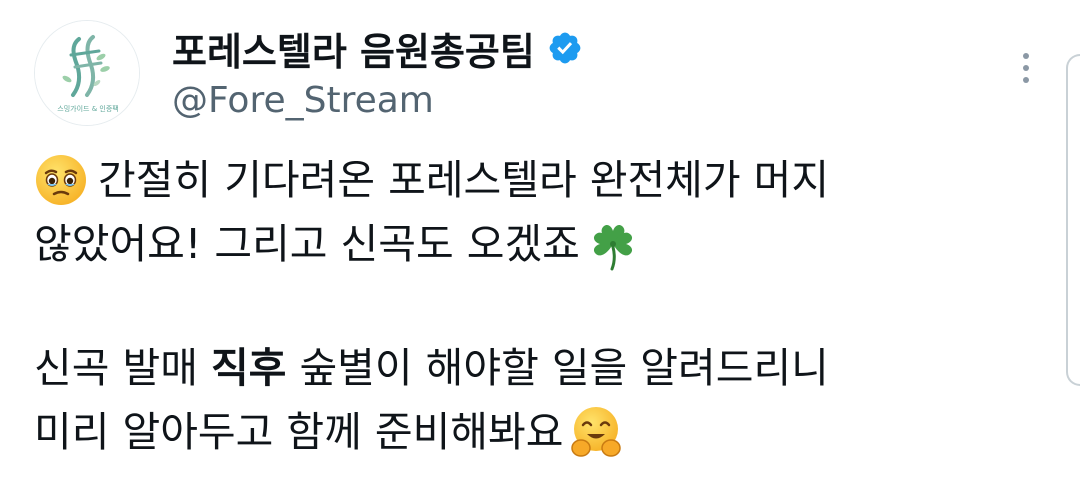 This screenshot has height=490, width=1080. Describe the element at coordinates (303, 100) in the screenshot. I see `author-handle: @Fore_Stream` at that location.